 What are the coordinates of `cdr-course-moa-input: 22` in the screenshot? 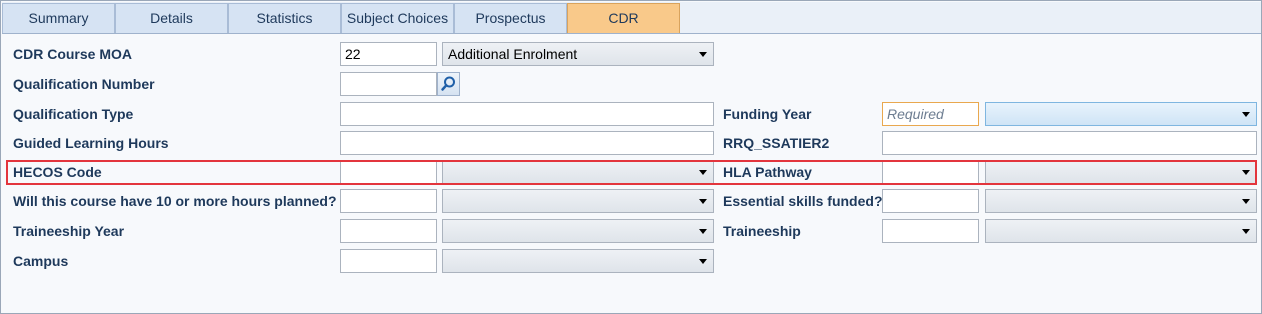 It's located at (388, 54).